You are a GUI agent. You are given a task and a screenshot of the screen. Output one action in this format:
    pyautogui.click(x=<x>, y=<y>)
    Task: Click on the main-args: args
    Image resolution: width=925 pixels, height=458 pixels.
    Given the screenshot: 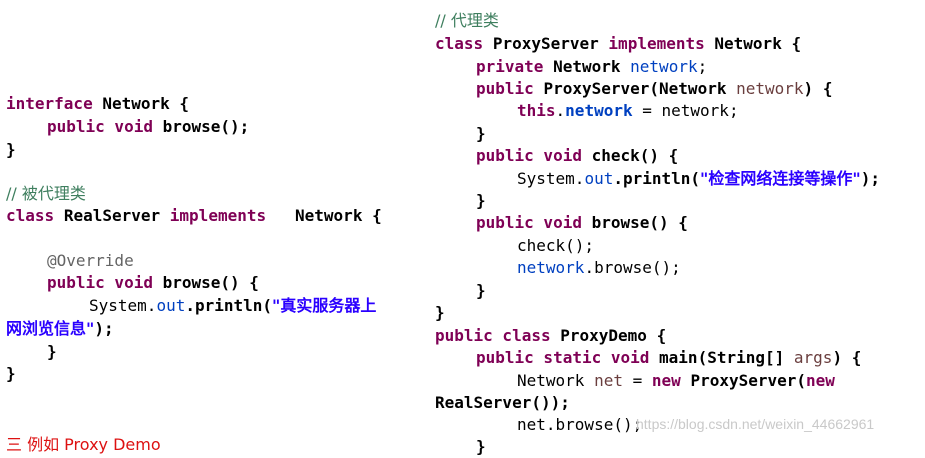 What is the action you would take?
    pyautogui.click(x=813, y=357)
    